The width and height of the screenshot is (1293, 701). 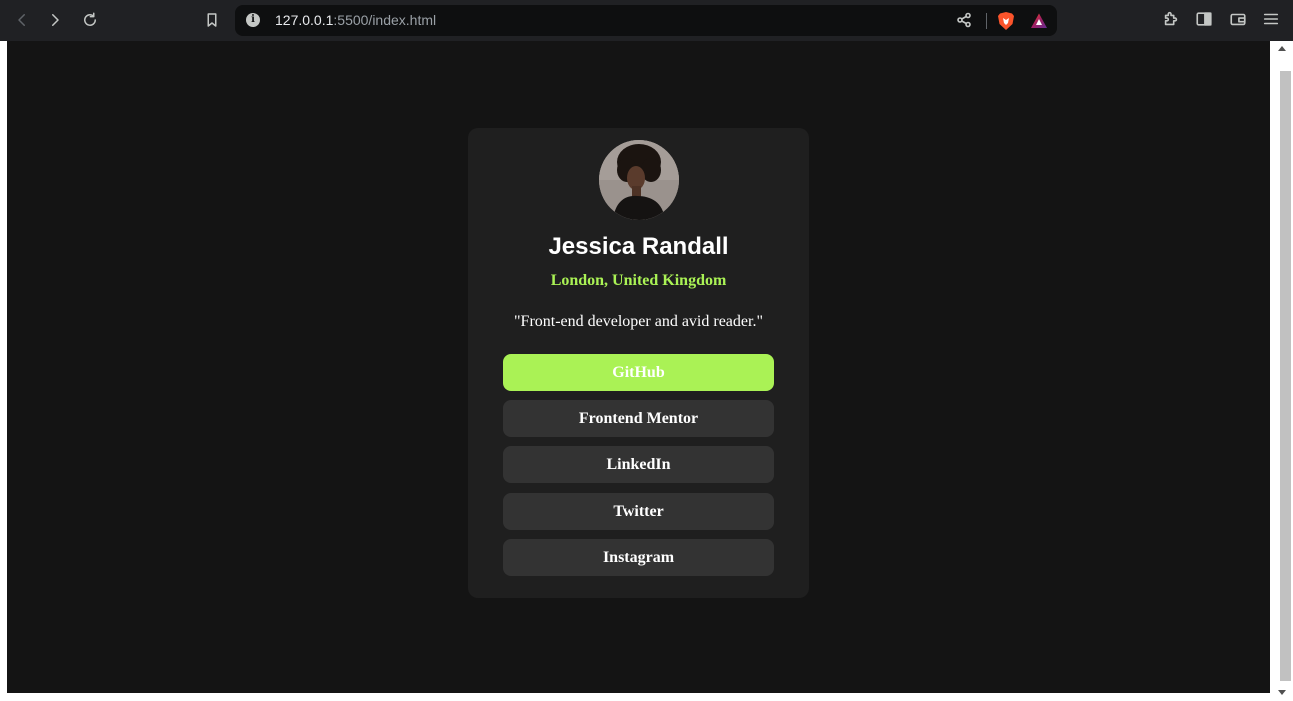 I want to click on share-button, so click(x=965, y=21).